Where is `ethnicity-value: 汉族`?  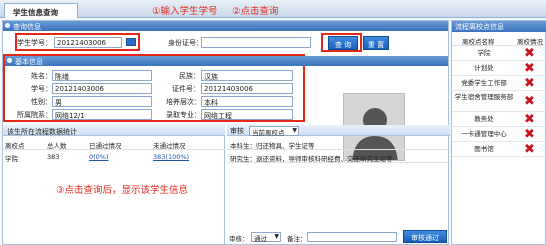 ethnicity-value: 汉族 is located at coordinates (247, 75).